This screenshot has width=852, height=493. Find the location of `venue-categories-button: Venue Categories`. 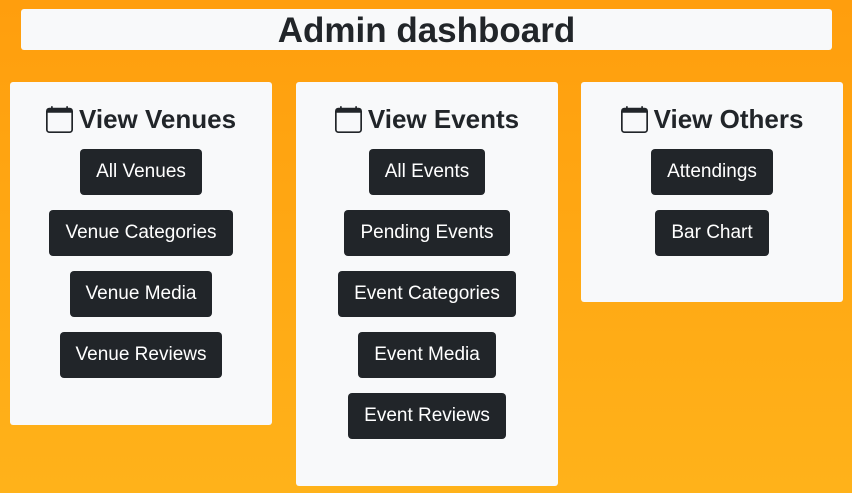

venue-categories-button: Venue Categories is located at coordinates (141, 233).